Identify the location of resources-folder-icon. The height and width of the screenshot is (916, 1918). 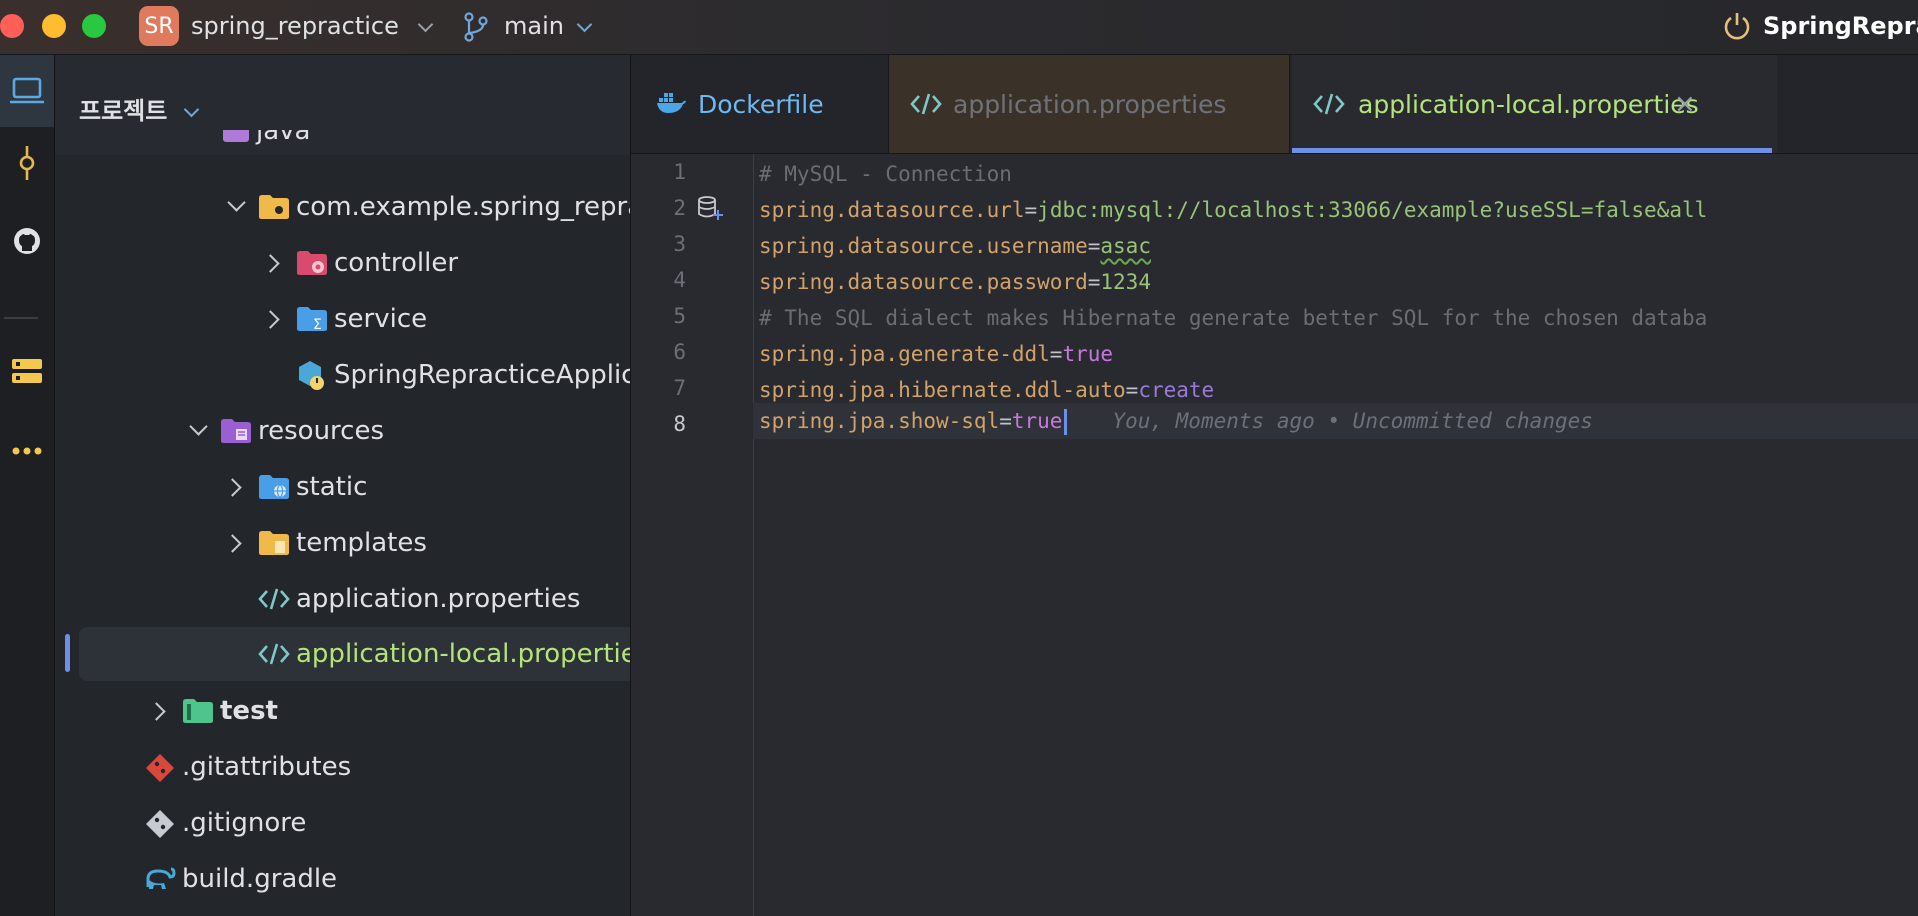
(236, 431).